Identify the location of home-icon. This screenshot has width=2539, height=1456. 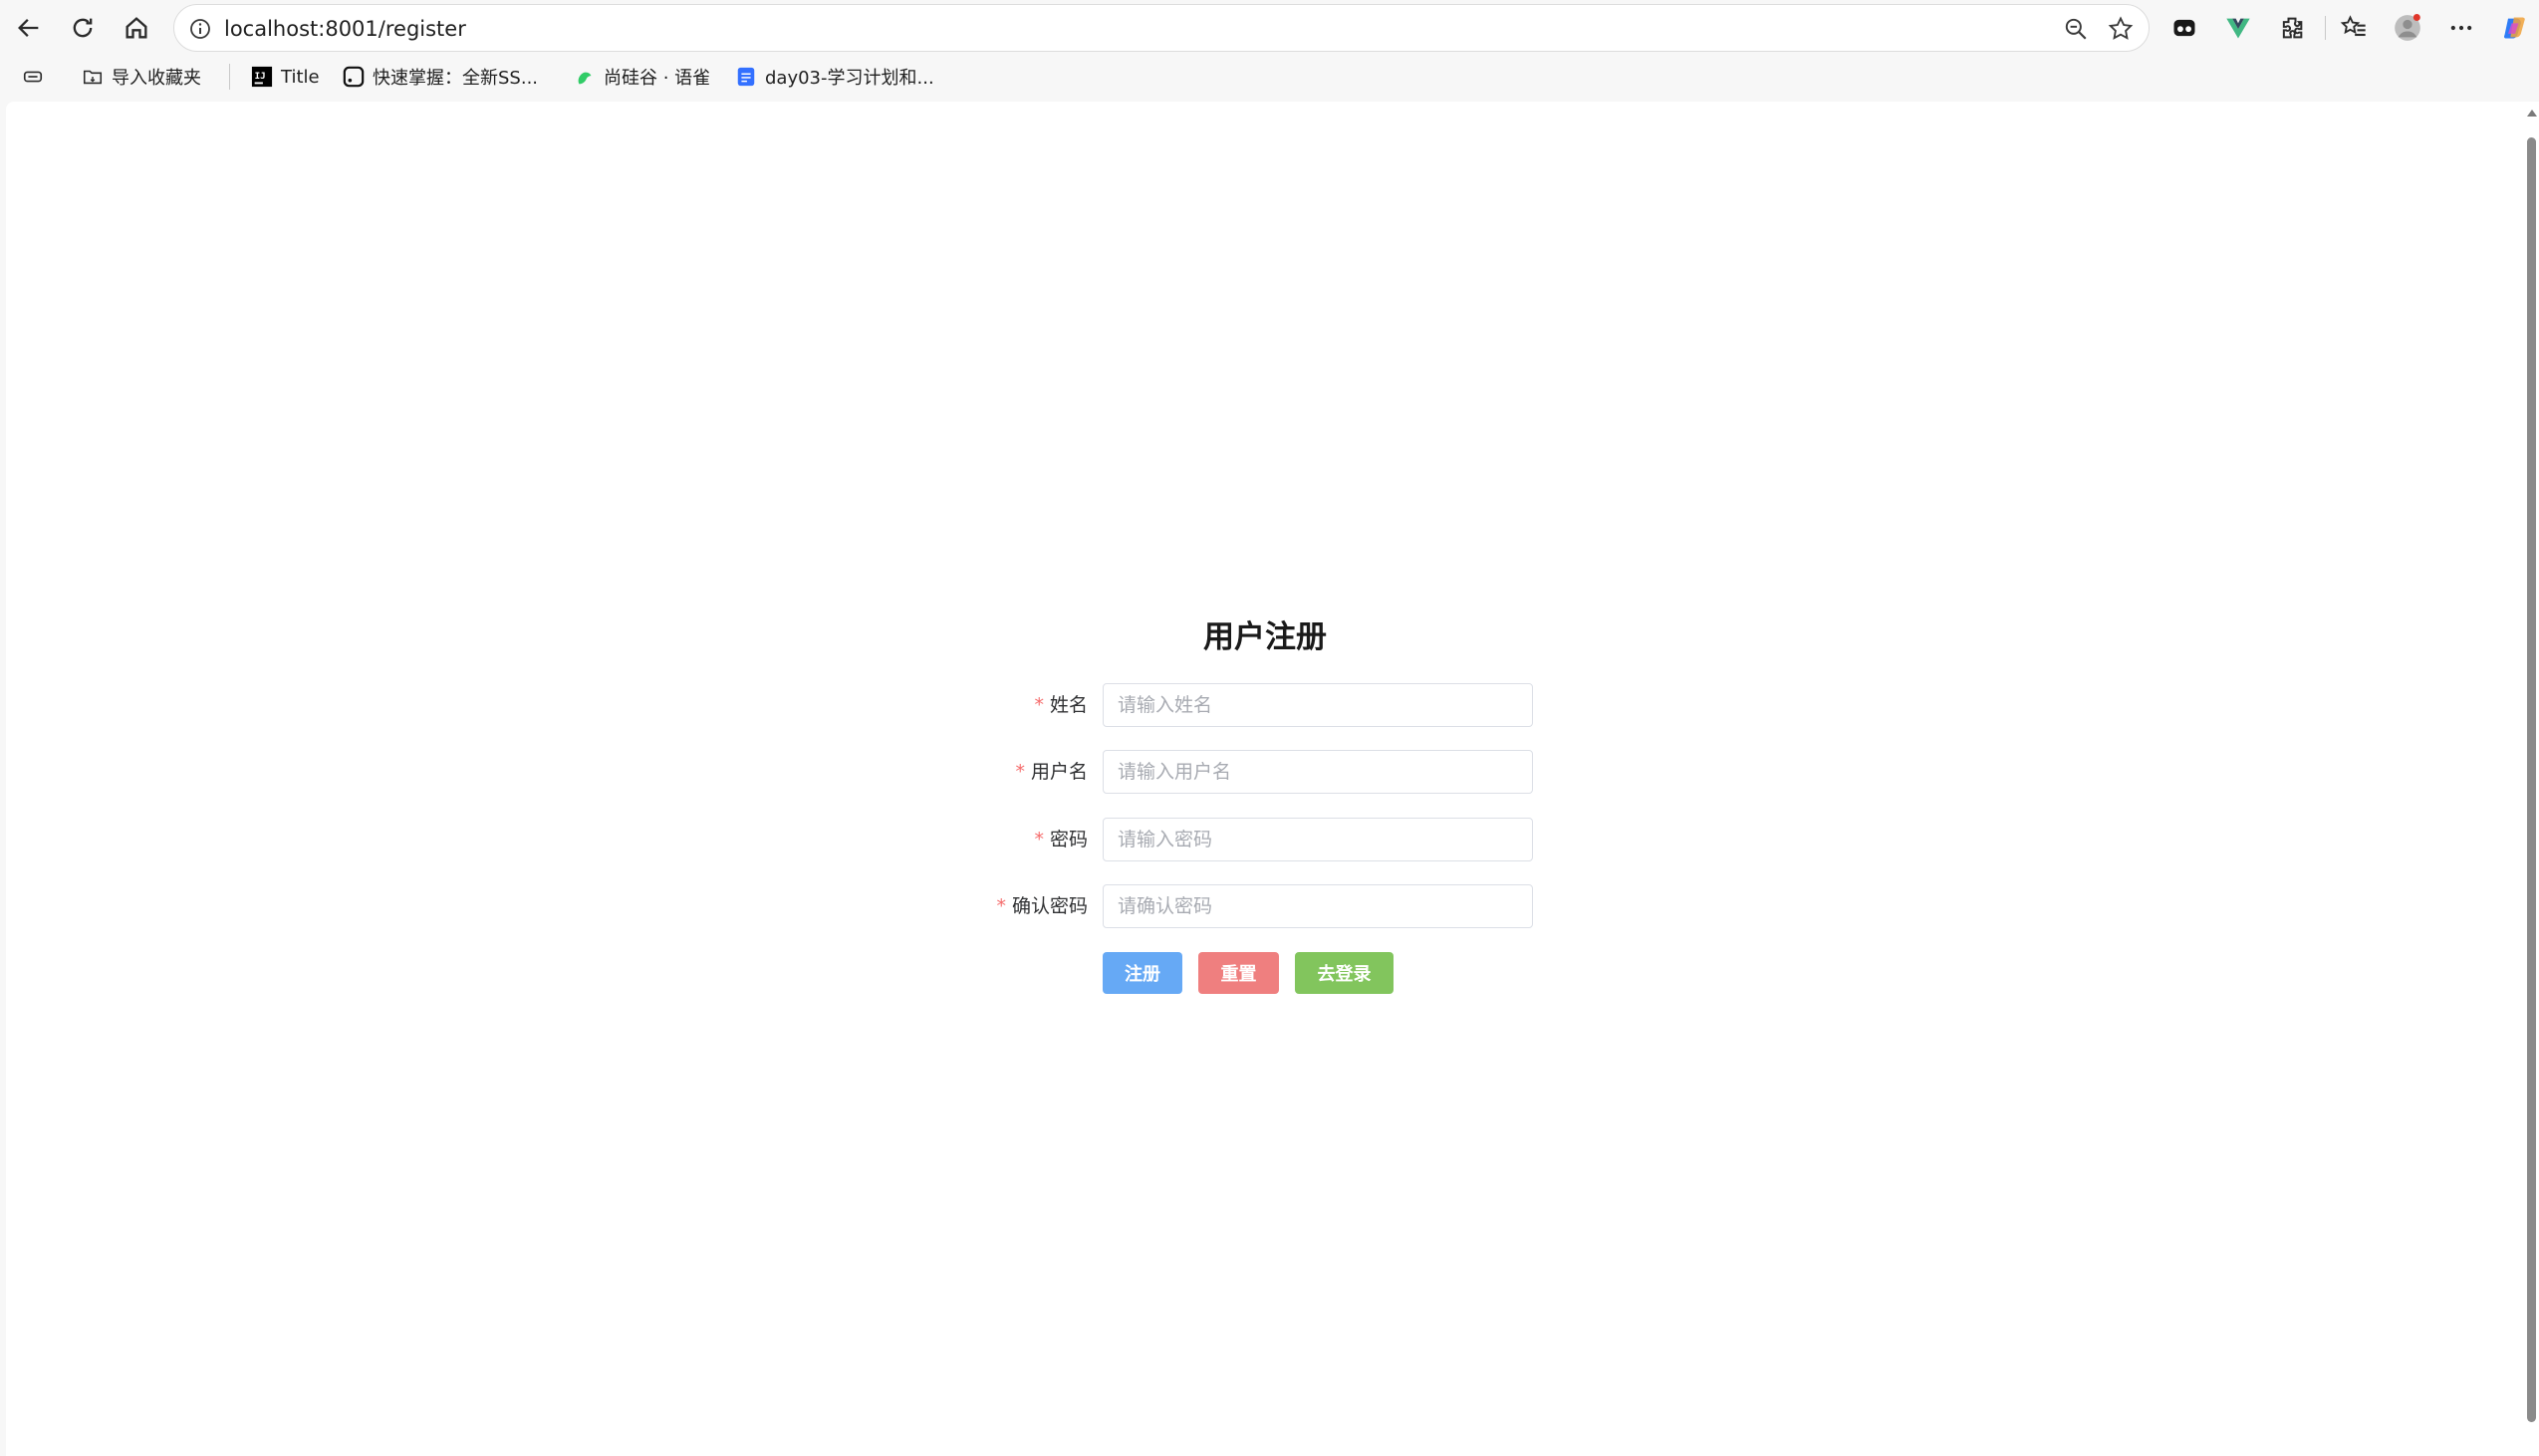
(136, 28).